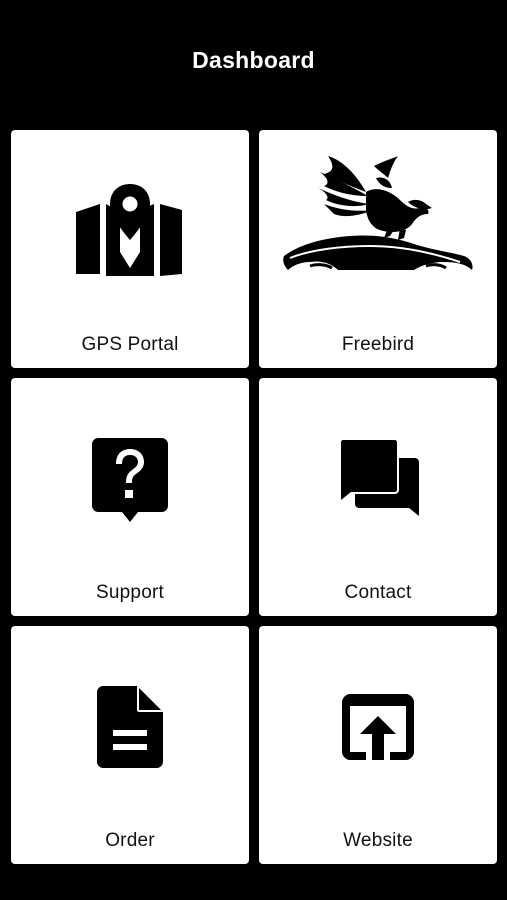 Image resolution: width=507 pixels, height=900 pixels. I want to click on tile-label: Freebird, so click(378, 344).